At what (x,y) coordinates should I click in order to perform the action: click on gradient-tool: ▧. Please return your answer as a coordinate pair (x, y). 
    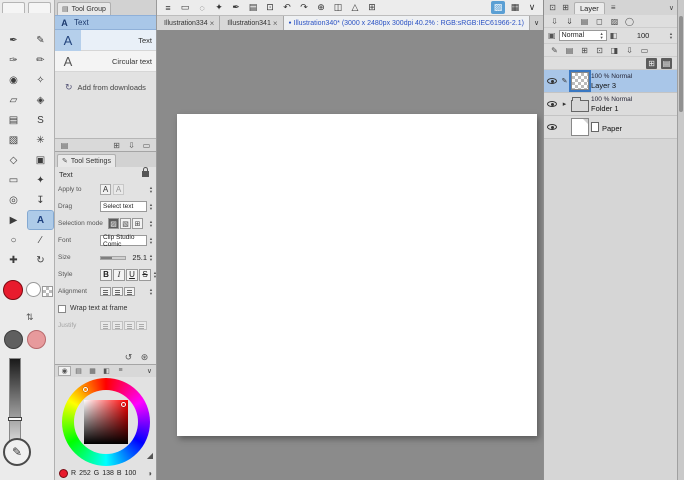
    Looking at the image, I should click on (13, 140).